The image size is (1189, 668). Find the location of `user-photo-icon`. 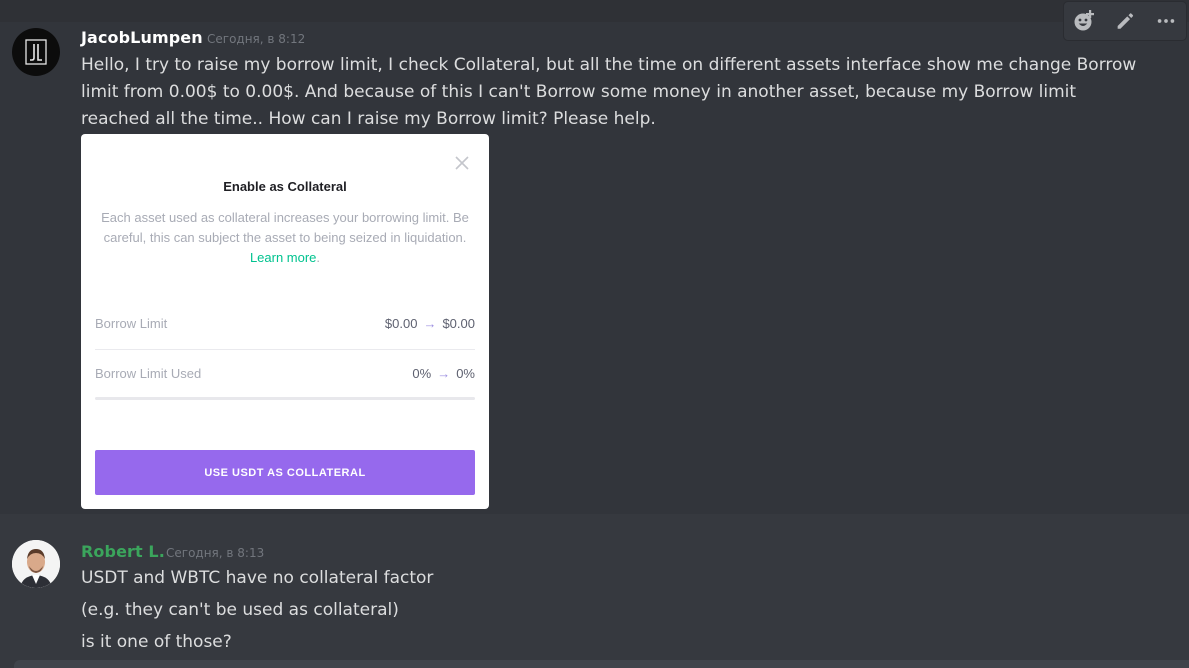

user-photo-icon is located at coordinates (36, 564).